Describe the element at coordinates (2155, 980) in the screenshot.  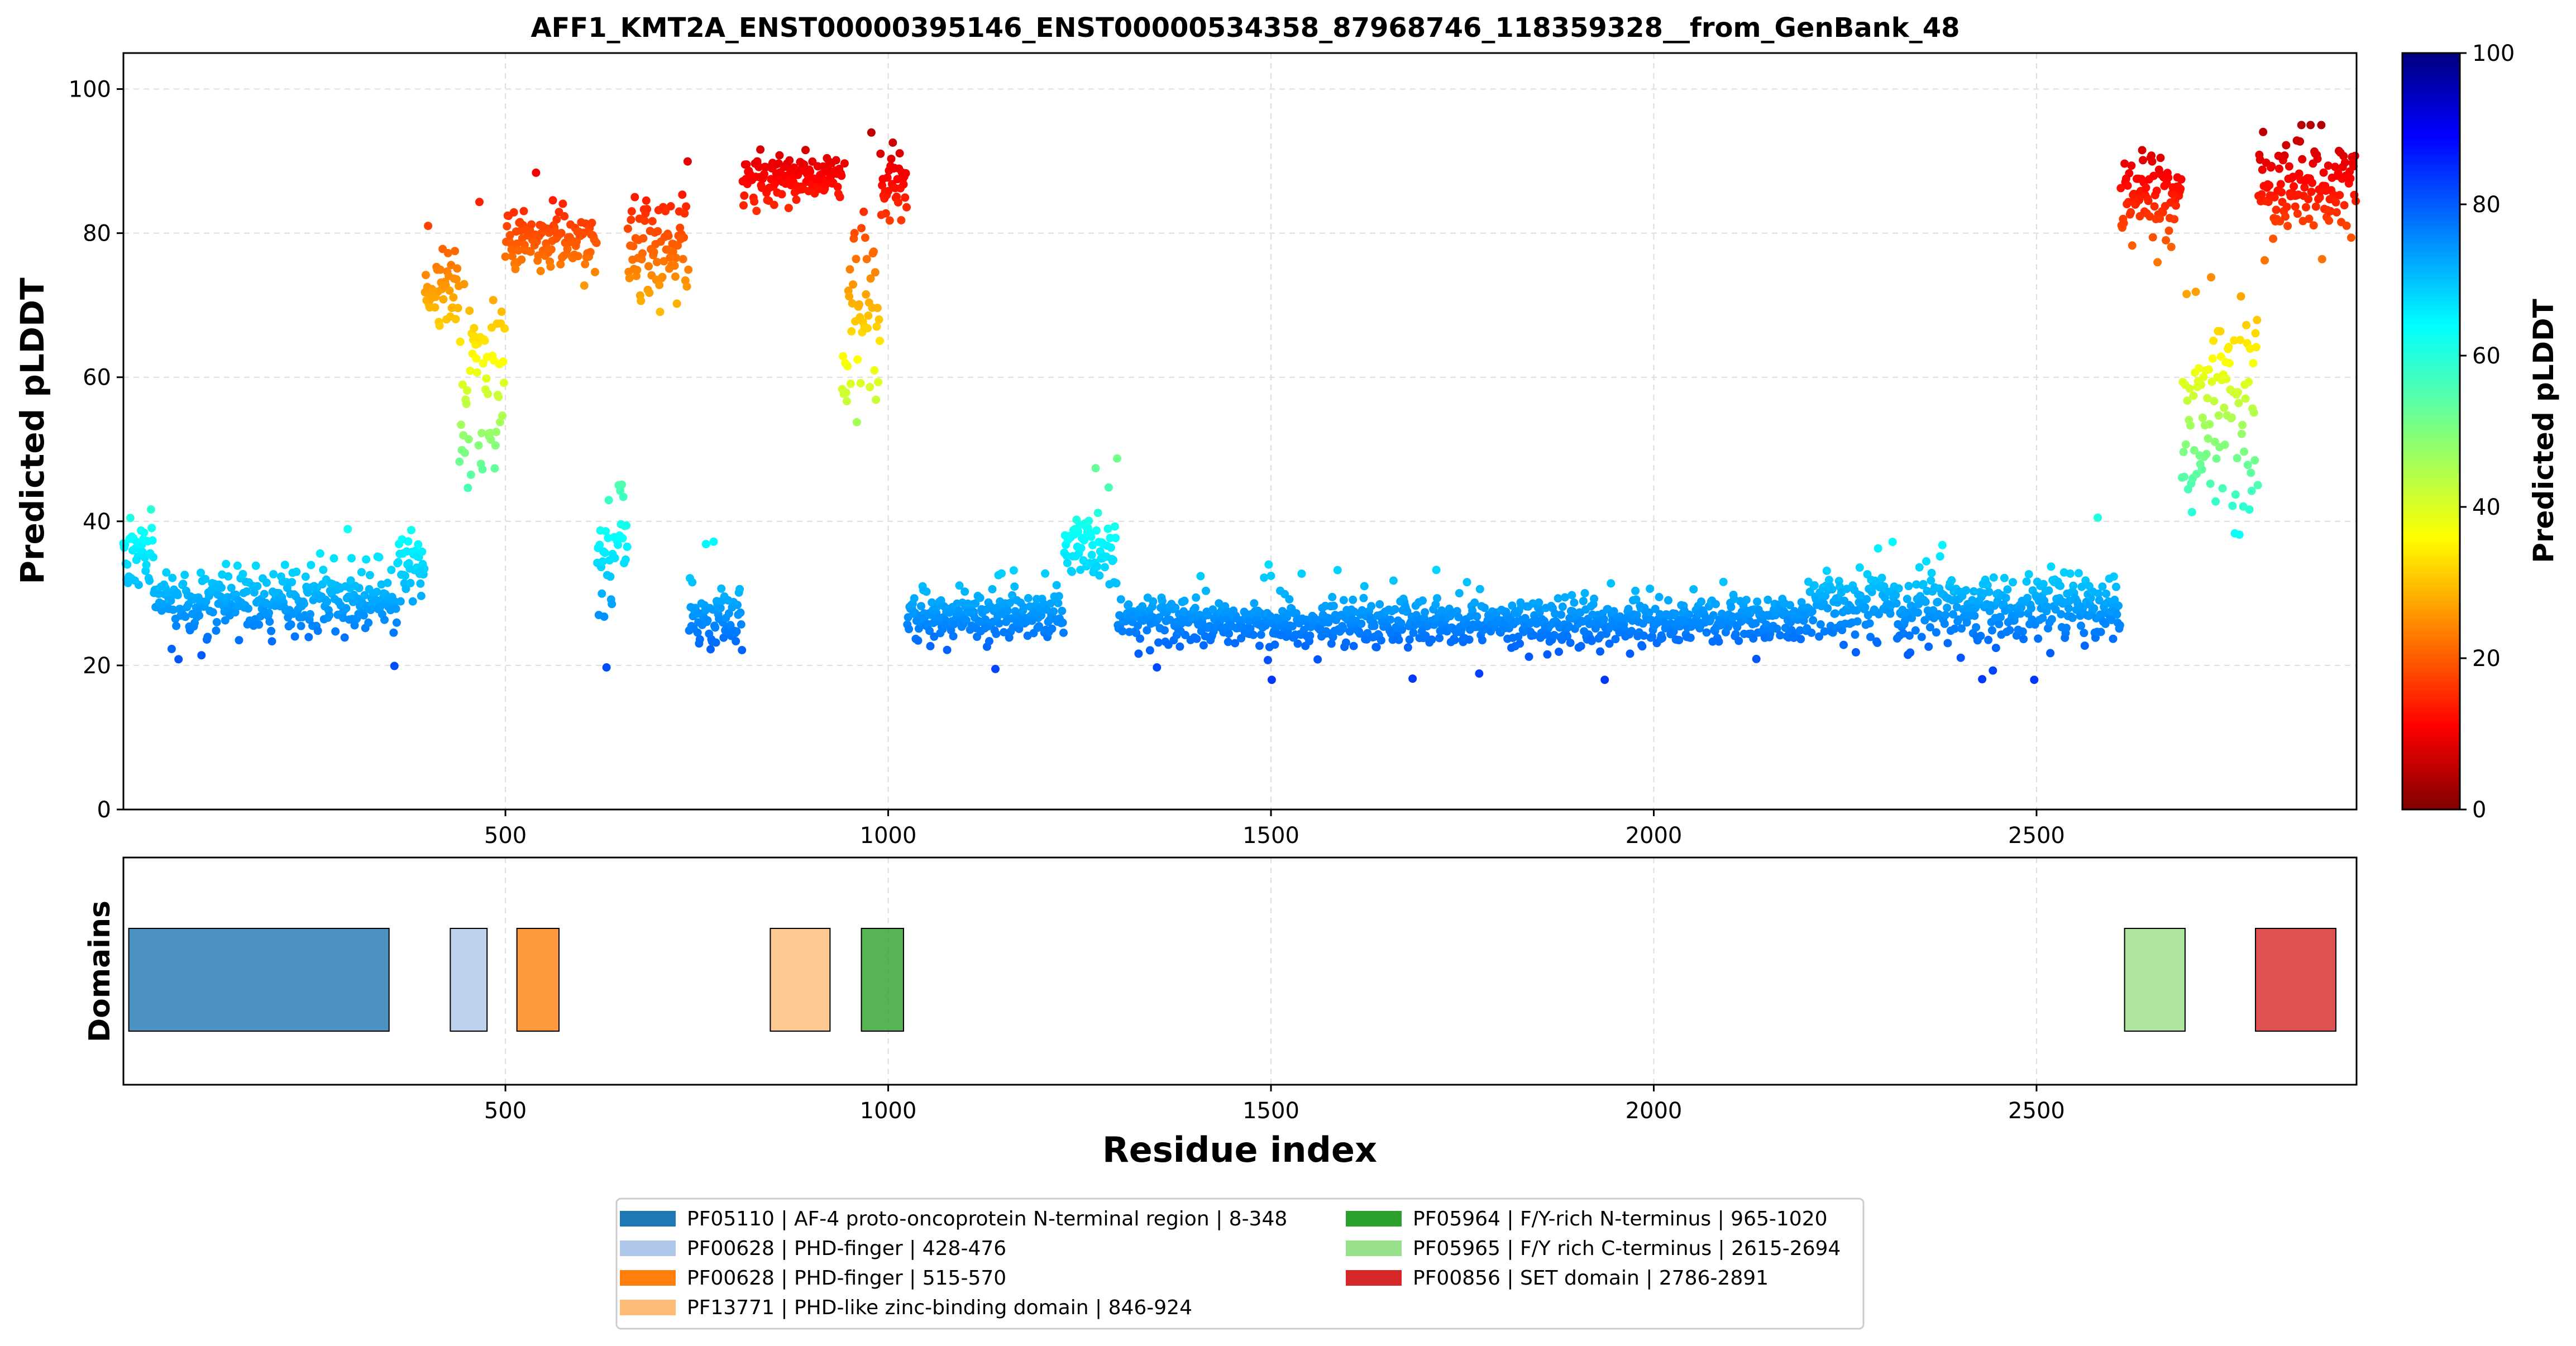
I see `domain-bar` at that location.